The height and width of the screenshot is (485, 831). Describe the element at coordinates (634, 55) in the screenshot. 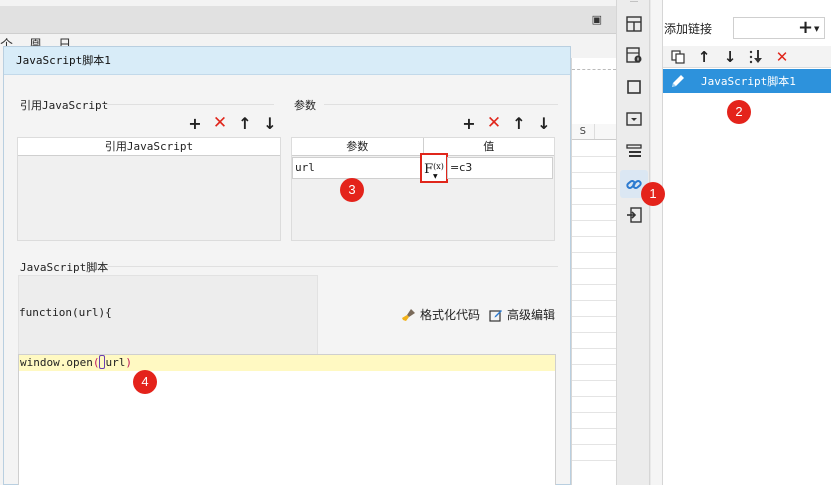

I see `cell-info-icon` at that location.